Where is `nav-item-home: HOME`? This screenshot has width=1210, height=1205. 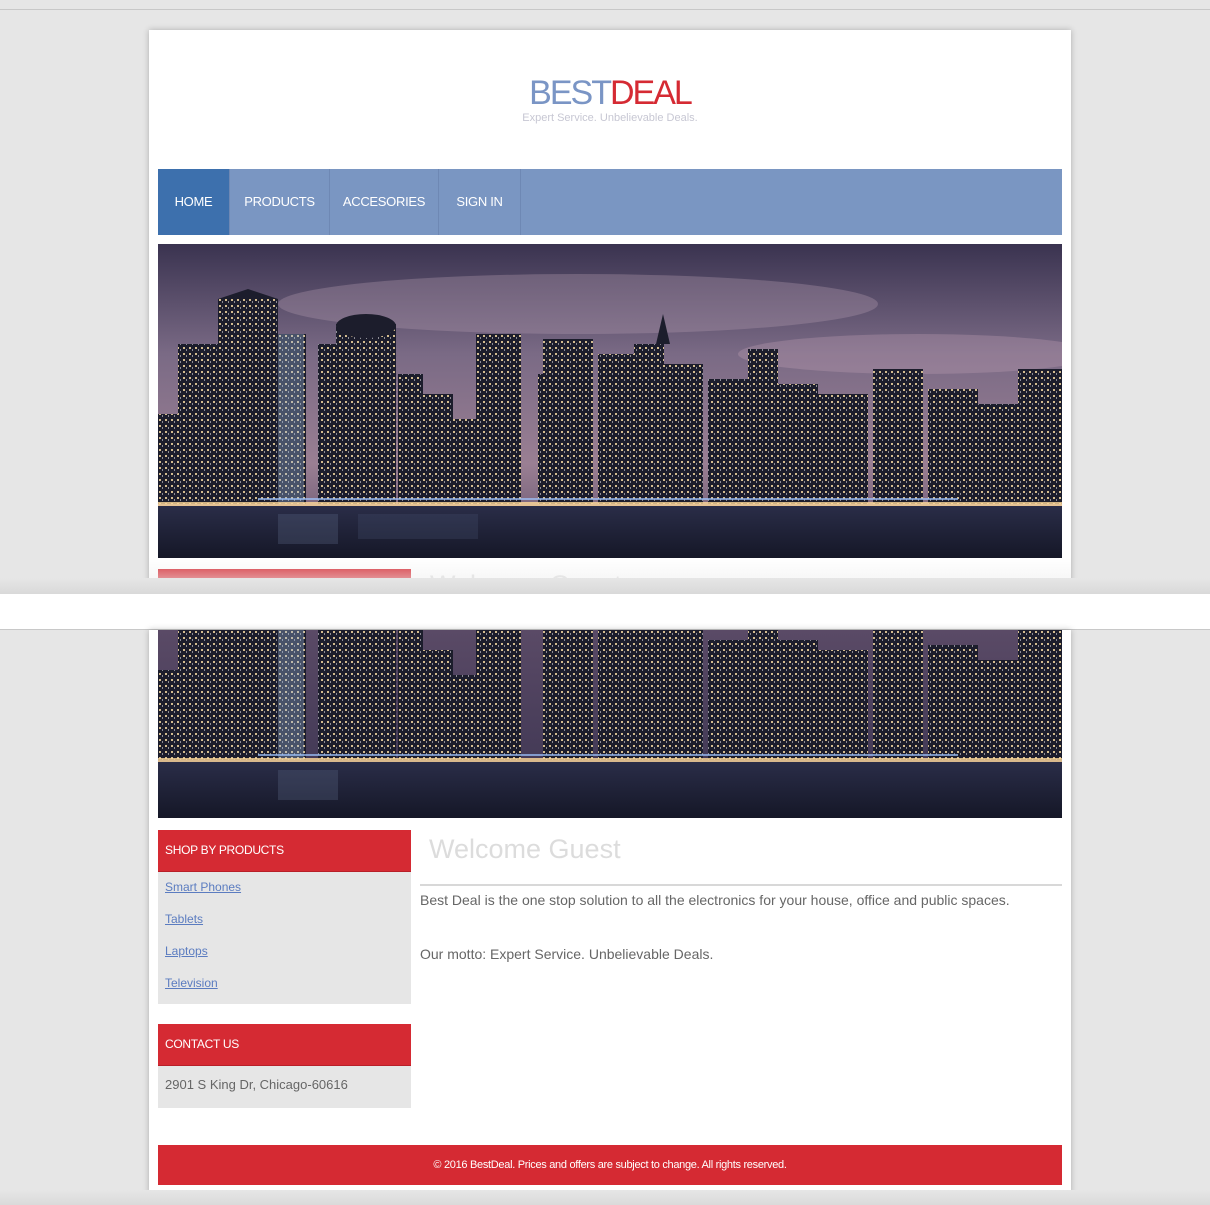 nav-item-home: HOME is located at coordinates (194, 202).